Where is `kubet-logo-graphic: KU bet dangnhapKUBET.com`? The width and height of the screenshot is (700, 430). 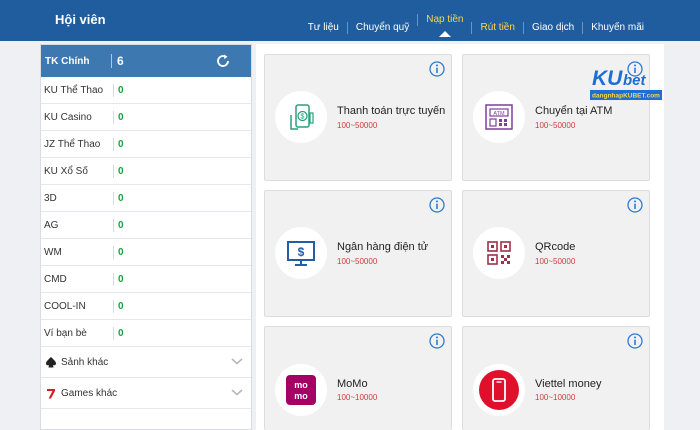 kubet-logo-graphic: KU bet dangnhapKUBET.com is located at coordinates (626, 83).